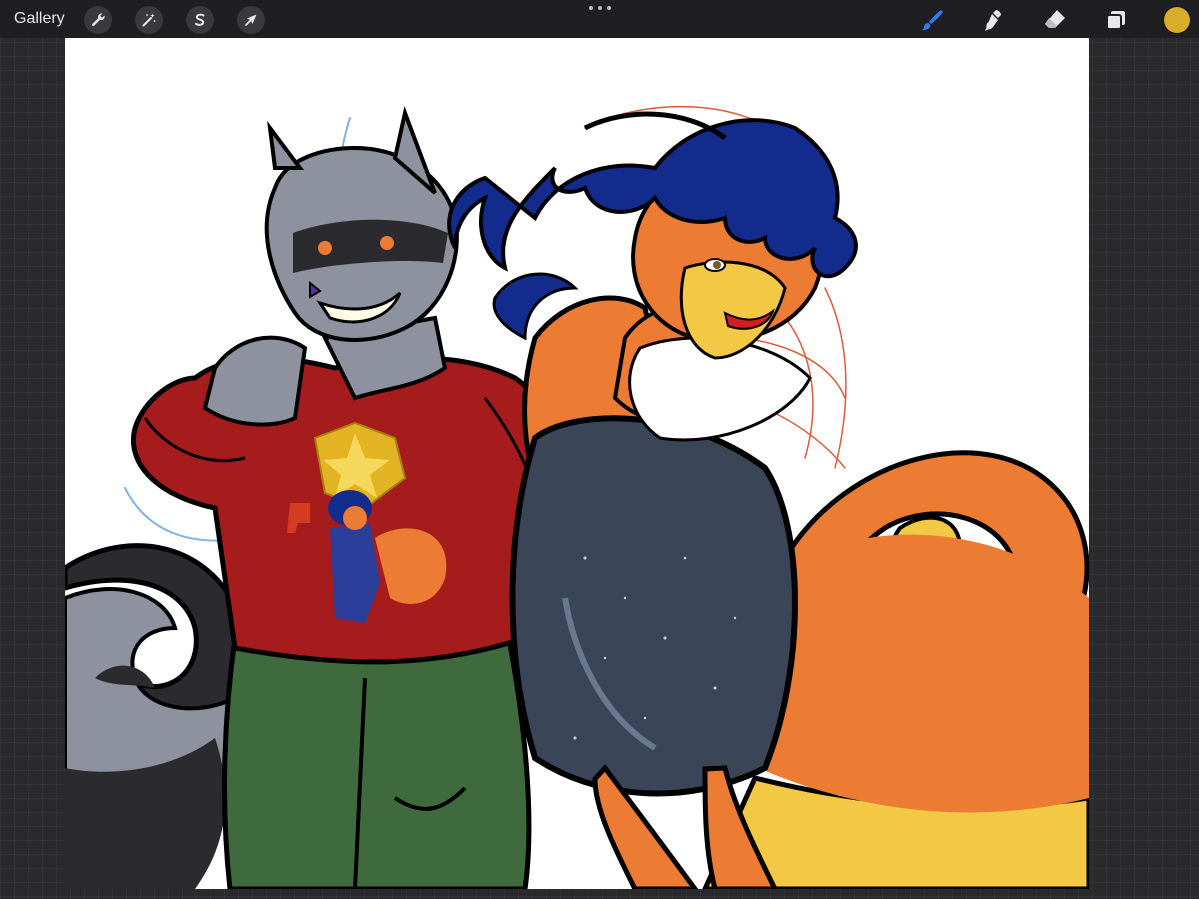  Describe the element at coordinates (1116, 20) in the screenshot. I see `layers-icon` at that location.